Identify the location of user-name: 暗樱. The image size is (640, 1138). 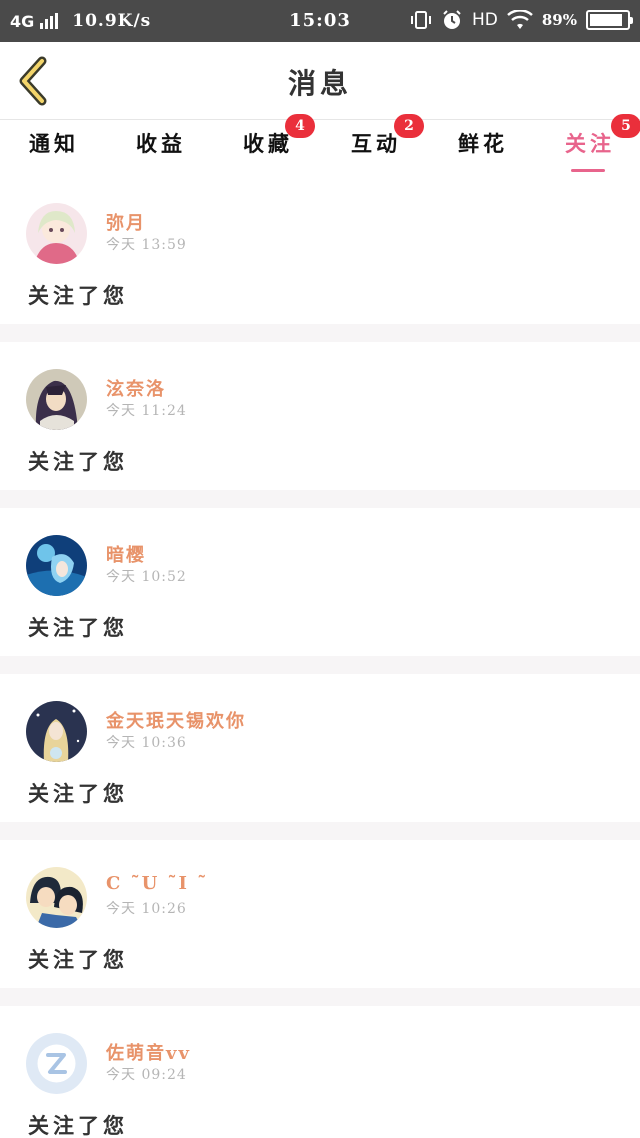
(126, 554).